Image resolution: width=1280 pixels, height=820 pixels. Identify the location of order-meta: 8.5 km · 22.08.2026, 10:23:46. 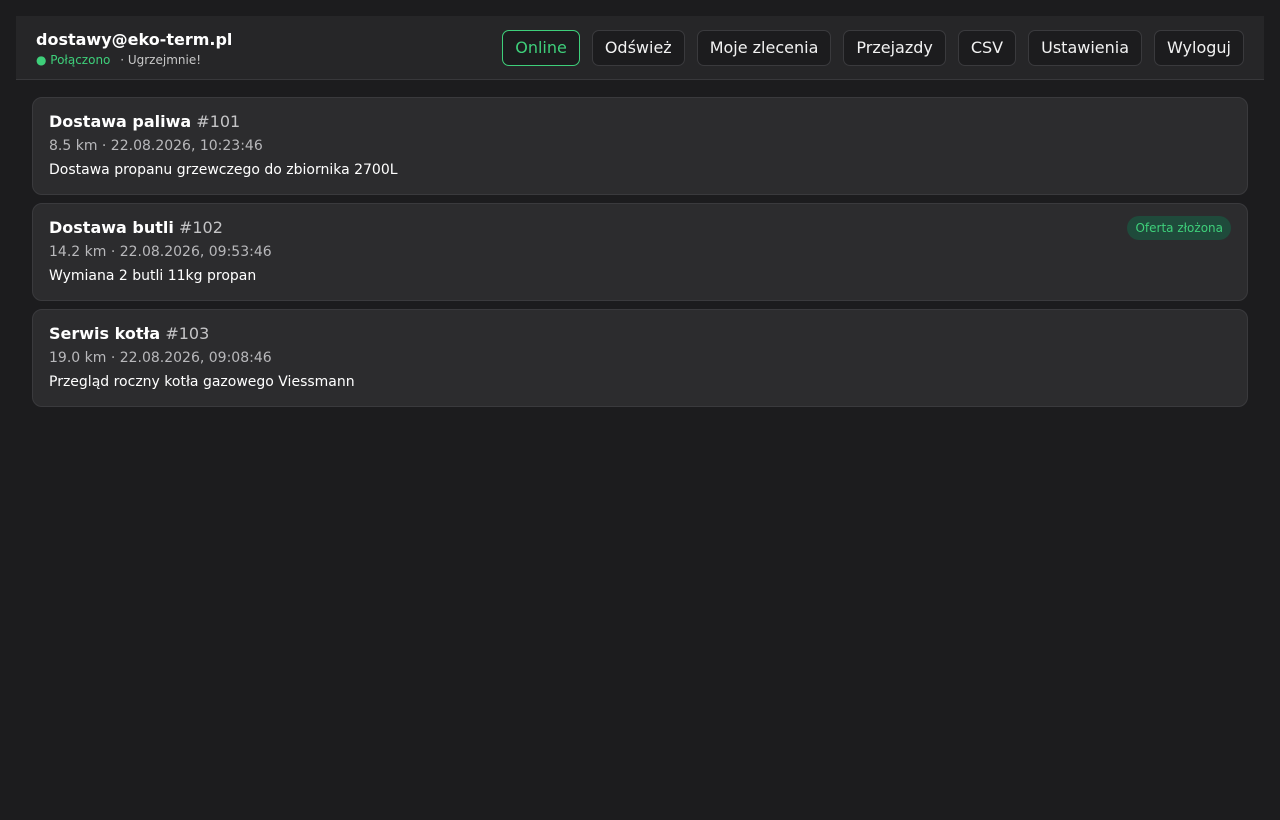
(156, 146).